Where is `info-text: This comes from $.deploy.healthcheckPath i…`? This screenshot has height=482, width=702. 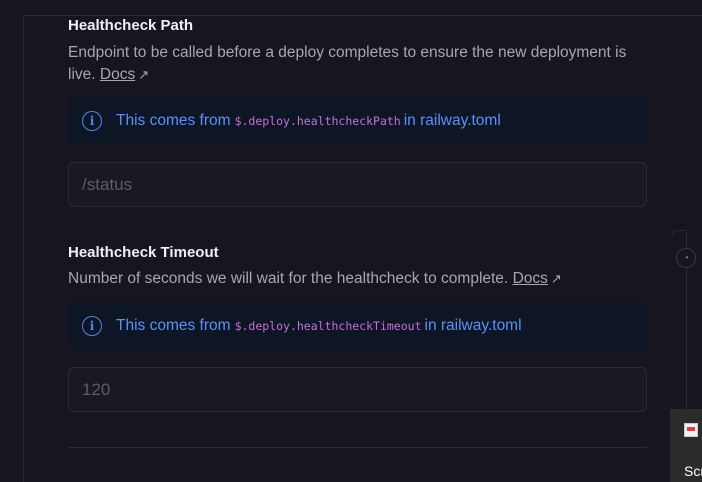 info-text: This comes from $.deploy.healthcheckPath i… is located at coordinates (308, 121).